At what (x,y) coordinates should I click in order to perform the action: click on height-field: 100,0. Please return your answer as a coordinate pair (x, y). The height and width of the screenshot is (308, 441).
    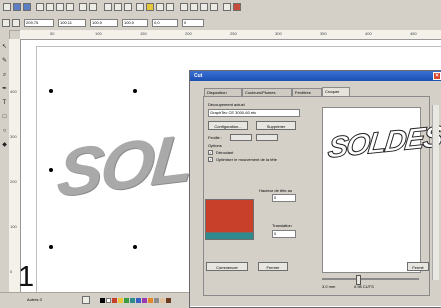
    Looking at the image, I should click on (135, 23).